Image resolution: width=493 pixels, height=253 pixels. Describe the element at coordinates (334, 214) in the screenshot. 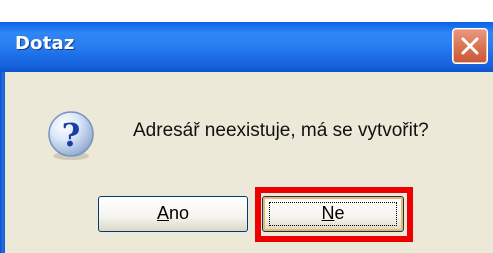

I see `highlight-box` at that location.